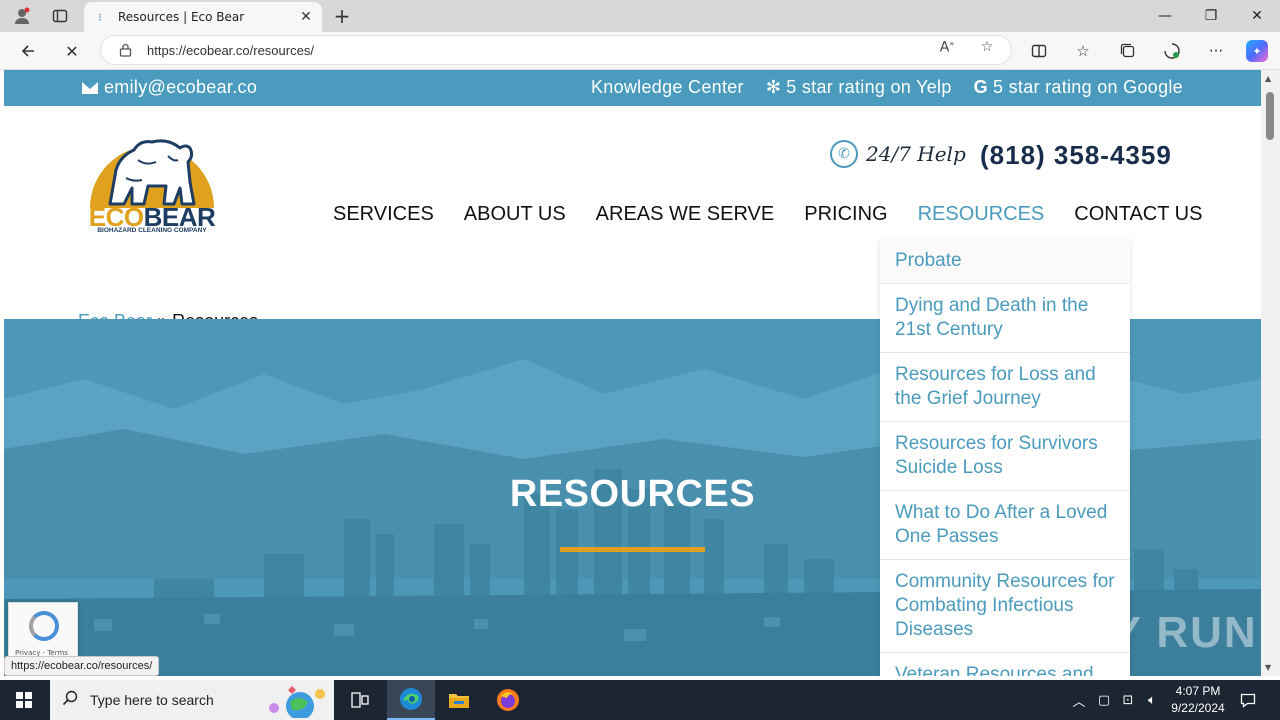 The width and height of the screenshot is (1280, 720). I want to click on recaptcha-icon, so click(44, 626).